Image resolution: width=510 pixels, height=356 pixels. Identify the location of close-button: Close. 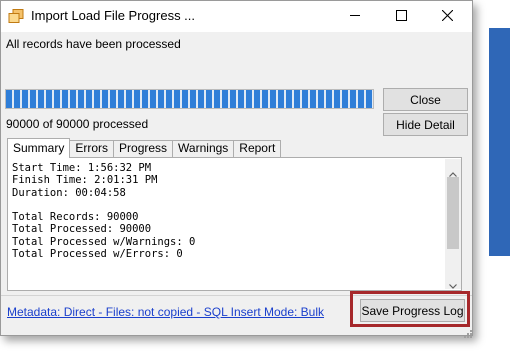
(425, 99).